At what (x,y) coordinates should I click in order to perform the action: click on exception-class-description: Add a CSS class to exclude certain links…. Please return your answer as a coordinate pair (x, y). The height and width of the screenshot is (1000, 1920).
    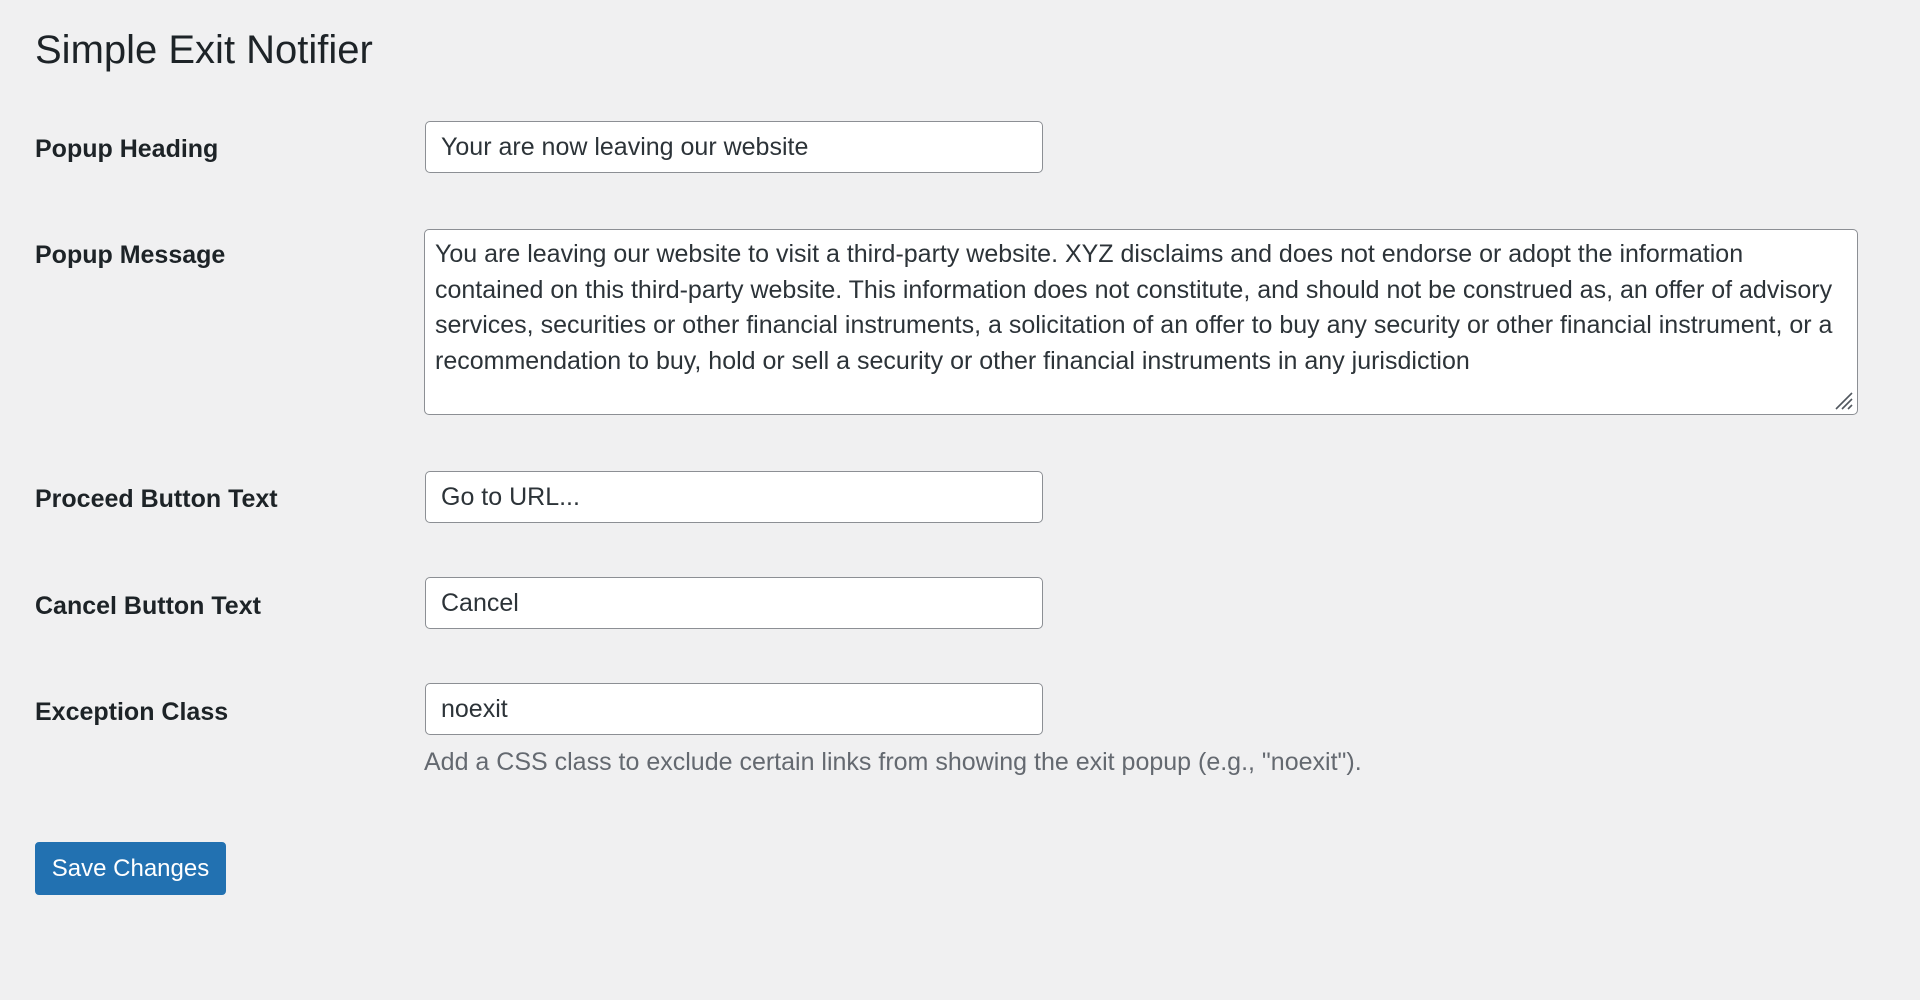
    Looking at the image, I should click on (893, 762).